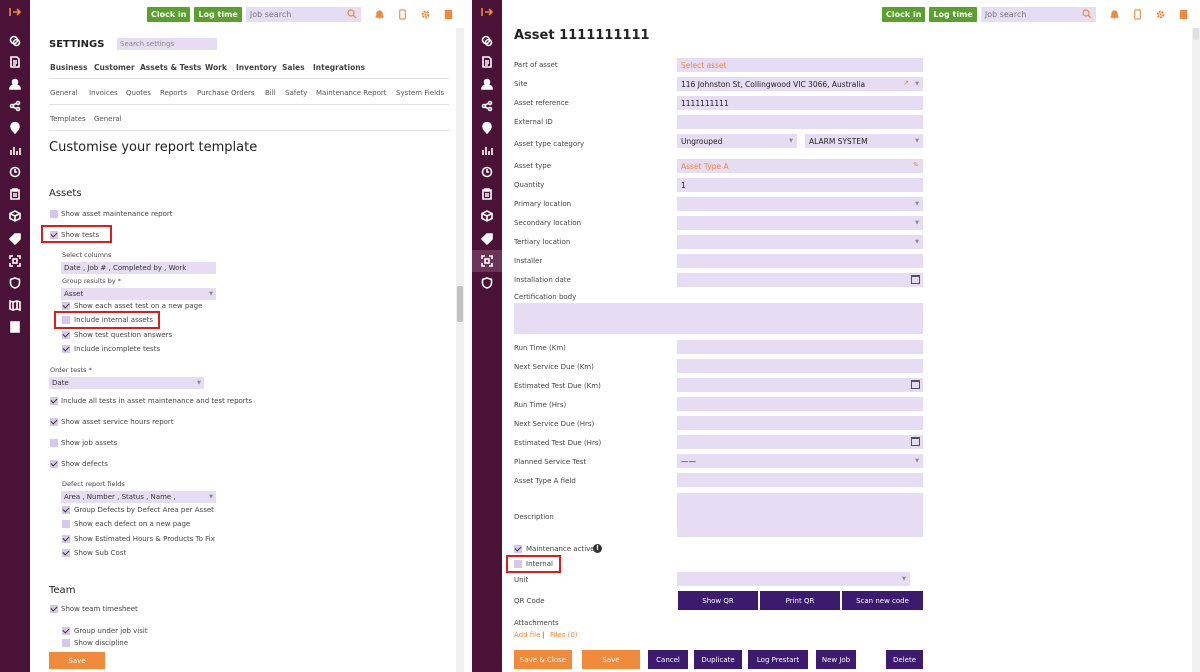 The image size is (1200, 672). What do you see at coordinates (108, 119) in the screenshot?
I see `subtab-general-2: General` at bounding box center [108, 119].